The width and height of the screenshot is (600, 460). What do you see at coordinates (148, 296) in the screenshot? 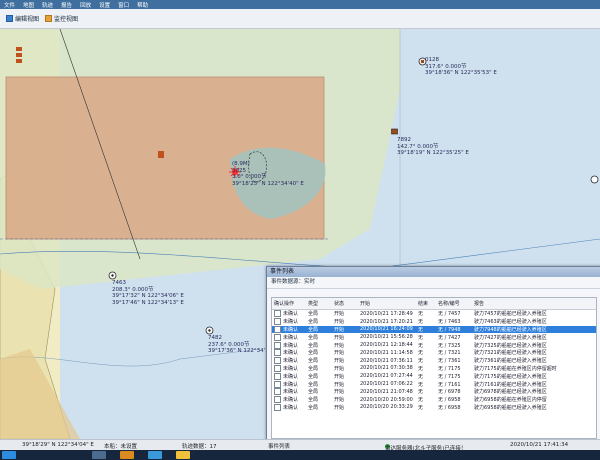
I see `vessel-position: 39°17'32" N 122°34'06" E` at bounding box center [148, 296].